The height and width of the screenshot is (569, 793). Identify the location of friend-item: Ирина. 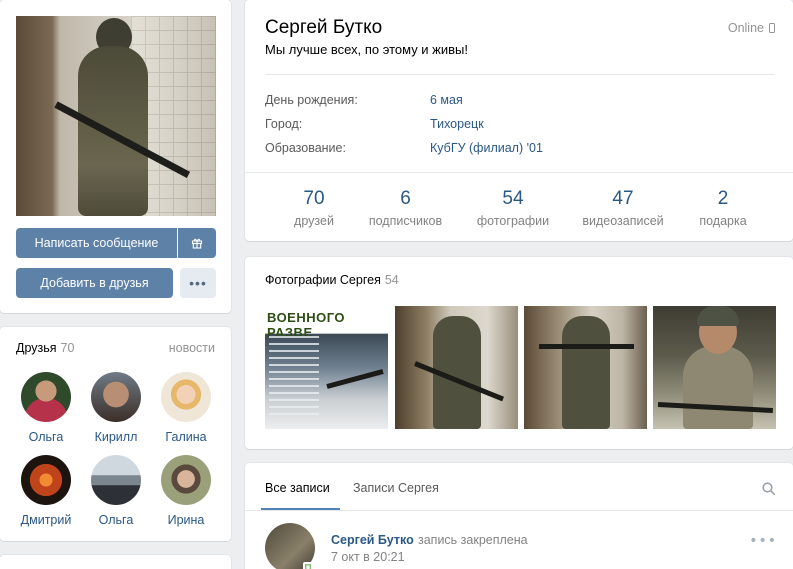
(186, 491).